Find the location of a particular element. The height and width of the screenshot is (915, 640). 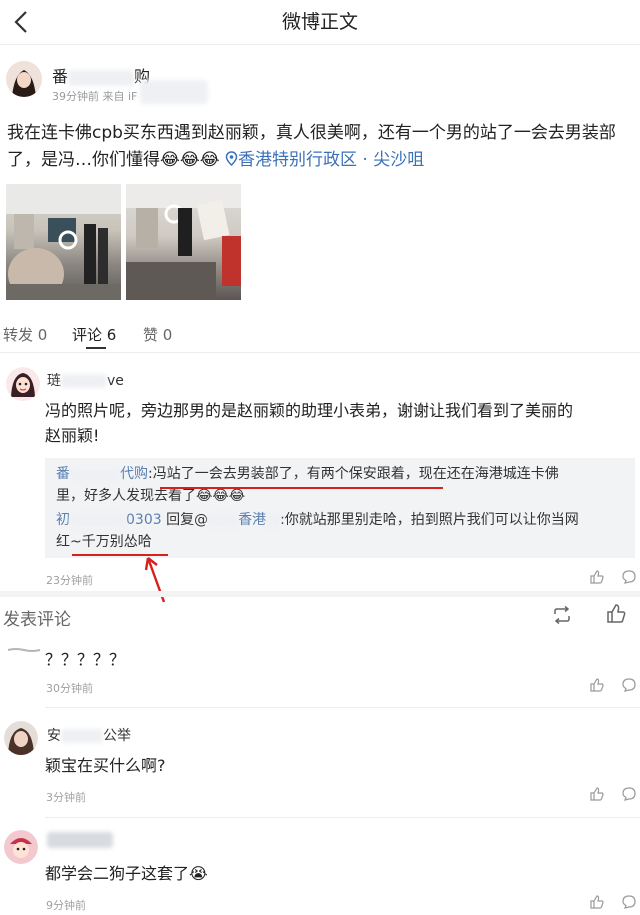

tab-comments: 评论 6 is located at coordinates (94, 334).